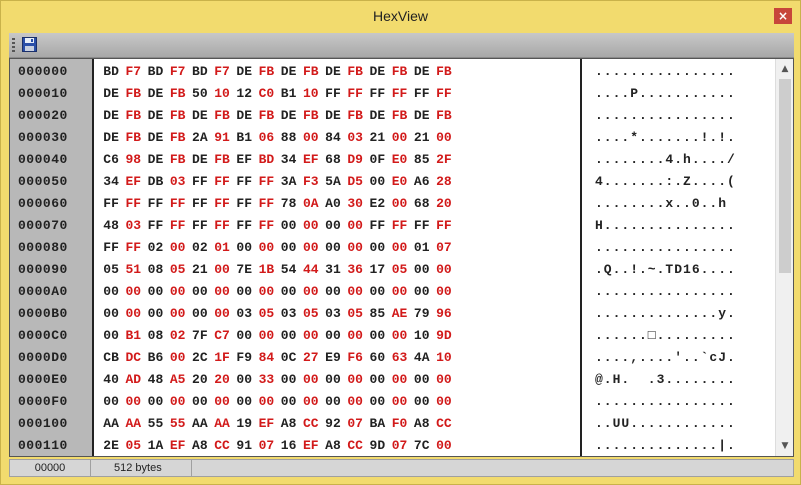 The width and height of the screenshot is (801, 485). I want to click on hex-byte: D5, so click(355, 182).